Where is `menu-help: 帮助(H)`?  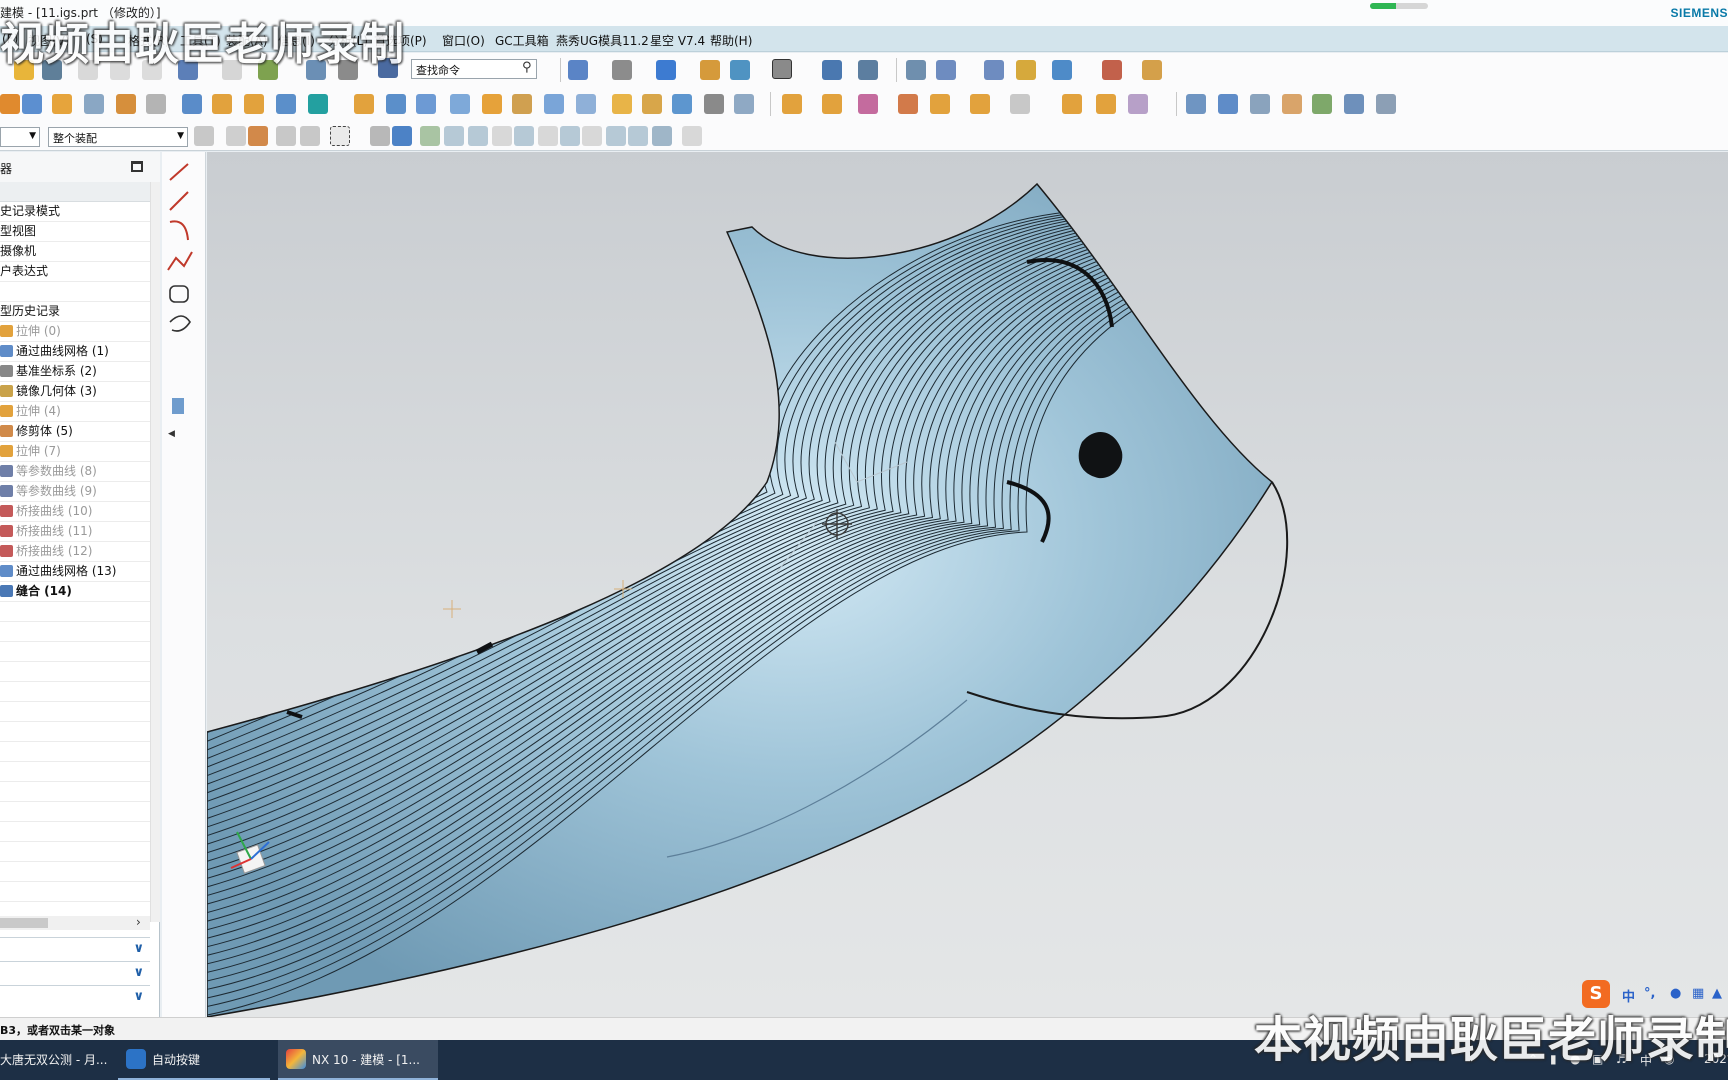 menu-help: 帮助(H) is located at coordinates (731, 40).